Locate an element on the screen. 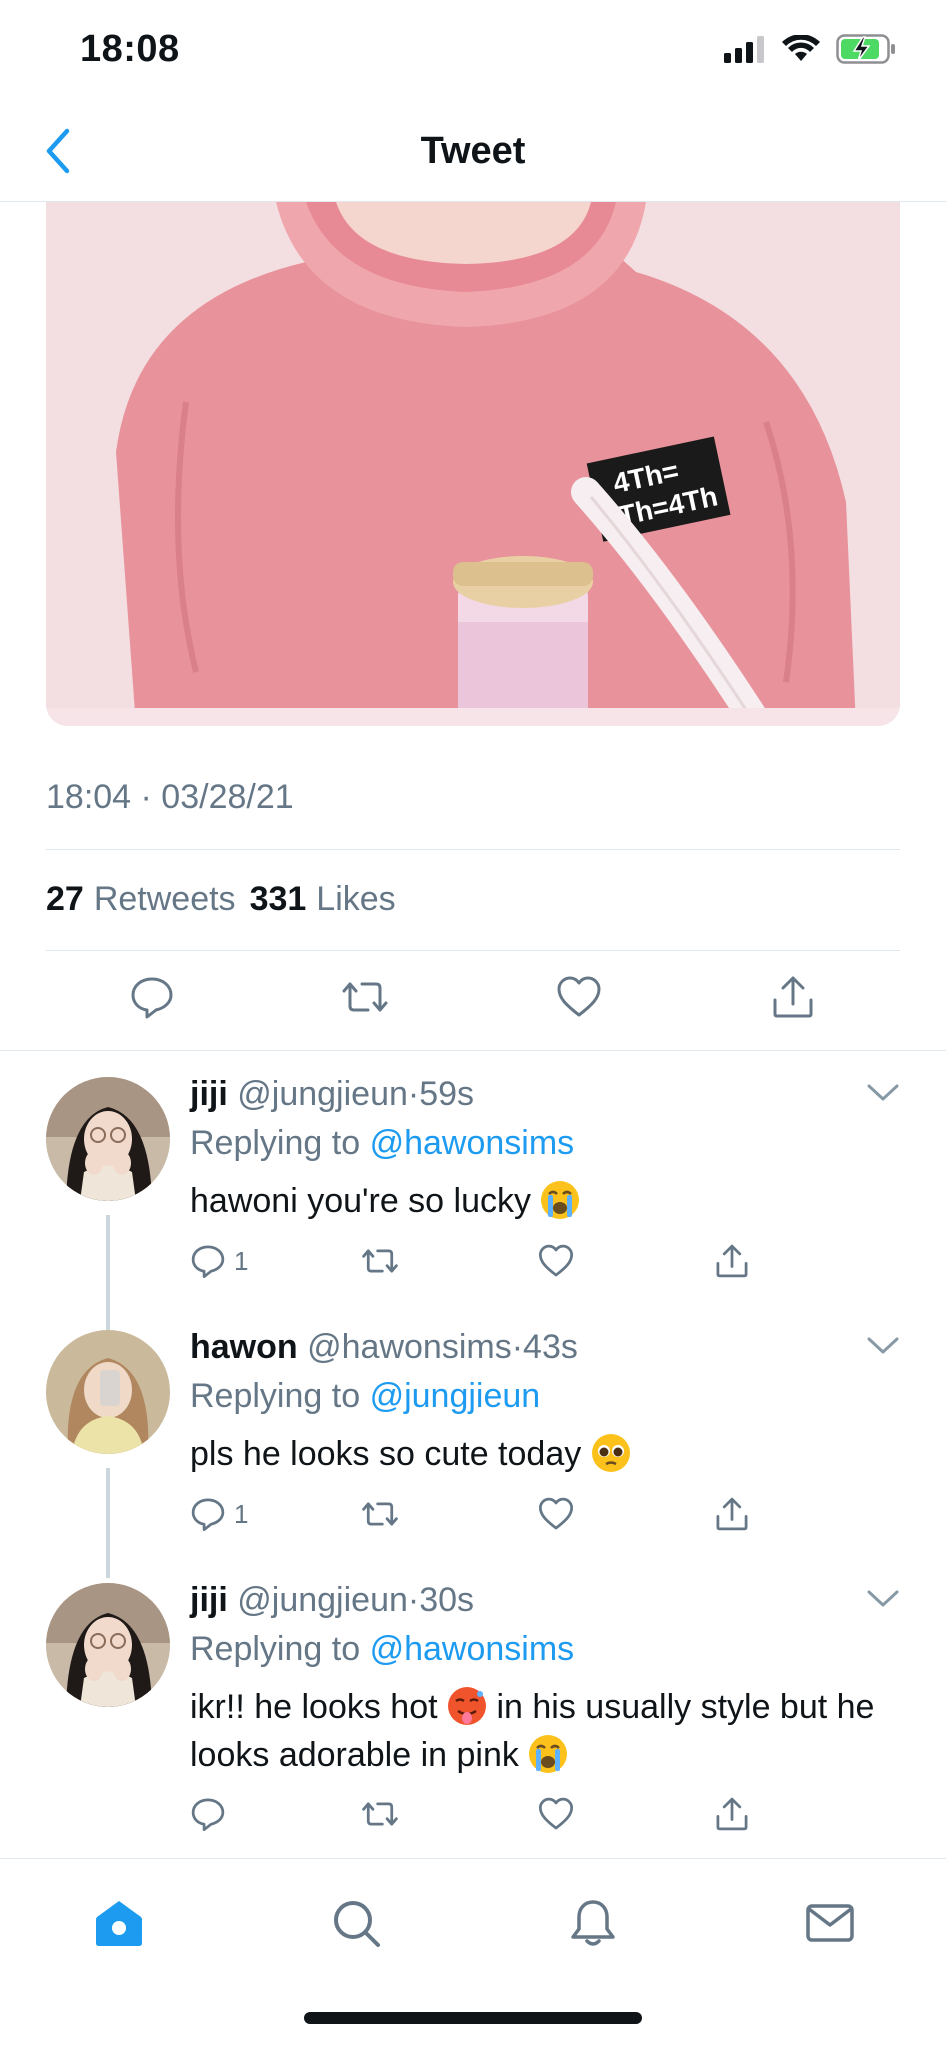 The width and height of the screenshot is (946, 2048). wifi-icon is located at coordinates (801, 51).